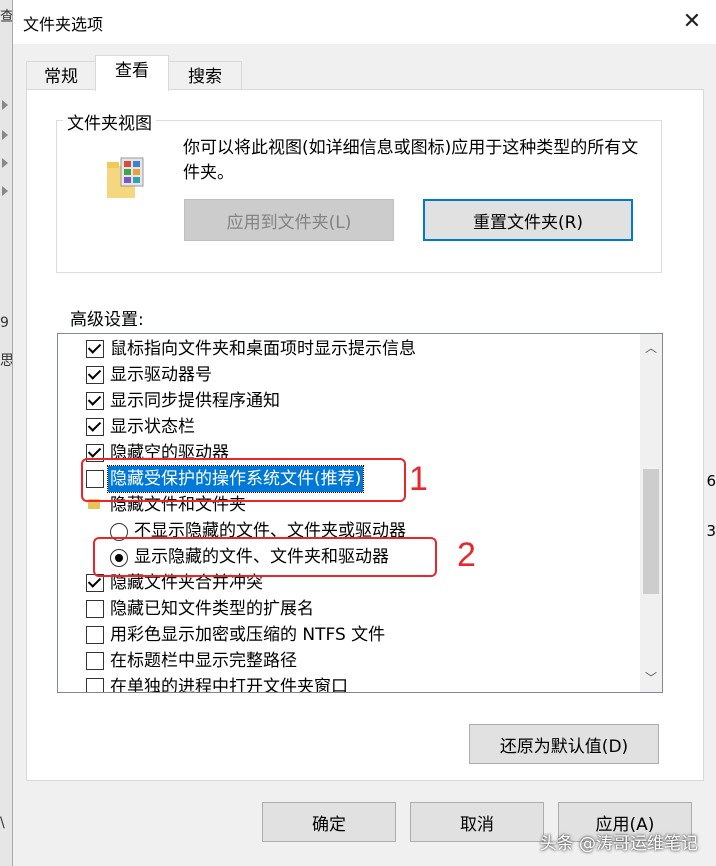  Describe the element at coordinates (203, 661) in the screenshot. I see `list-item-label: 在标题栏中显示完整路径` at that location.